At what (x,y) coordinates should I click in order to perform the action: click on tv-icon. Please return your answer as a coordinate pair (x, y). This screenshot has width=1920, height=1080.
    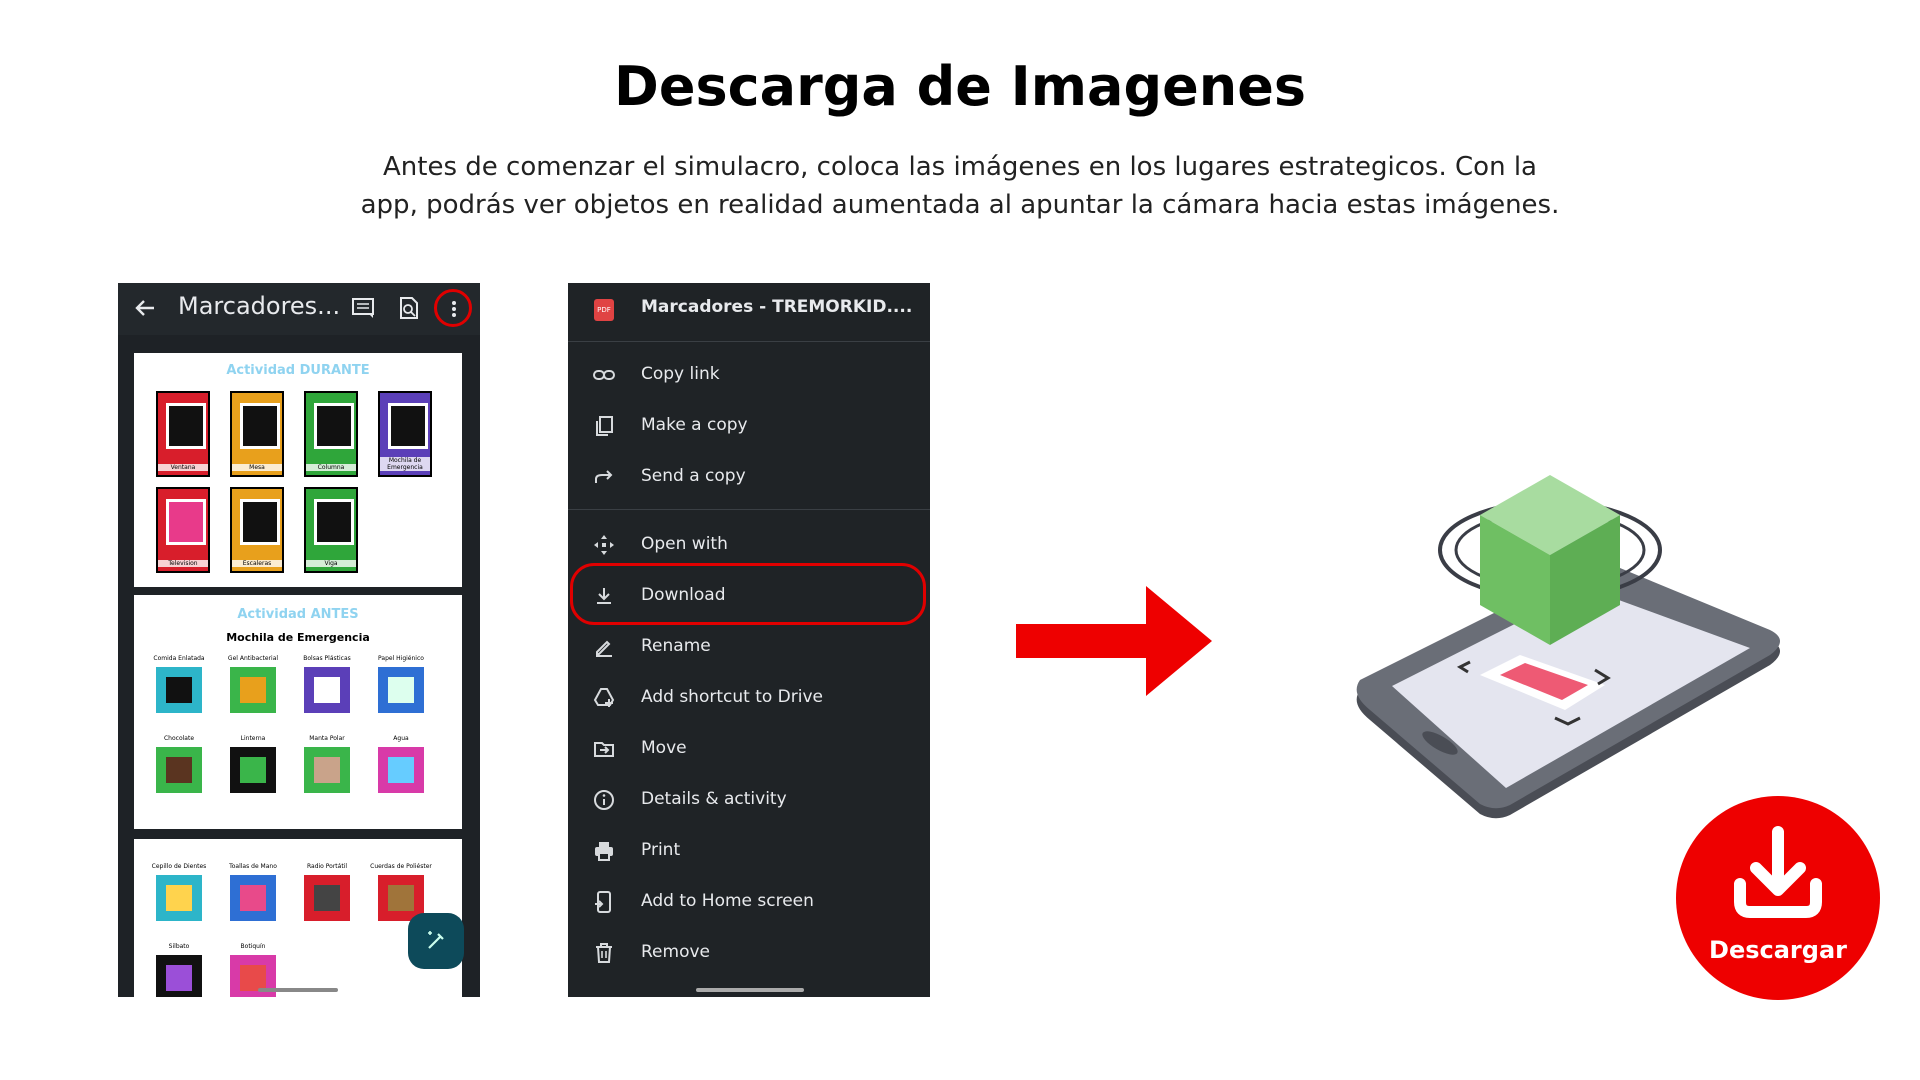
    Looking at the image, I should click on (186, 522).